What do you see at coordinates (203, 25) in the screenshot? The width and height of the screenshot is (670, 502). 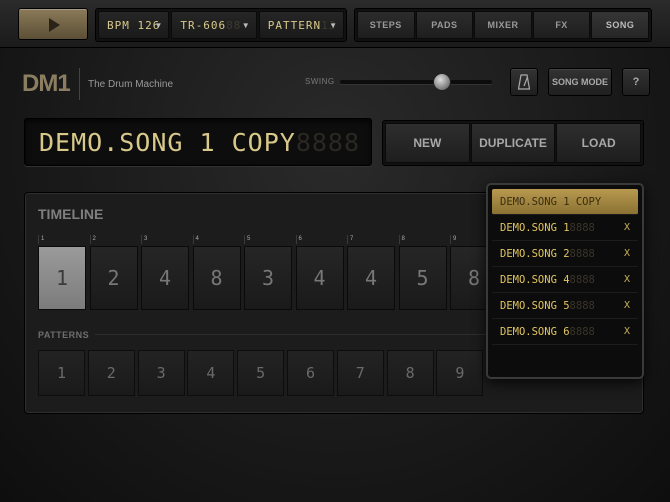 I see `kit-value: TR-606` at bounding box center [203, 25].